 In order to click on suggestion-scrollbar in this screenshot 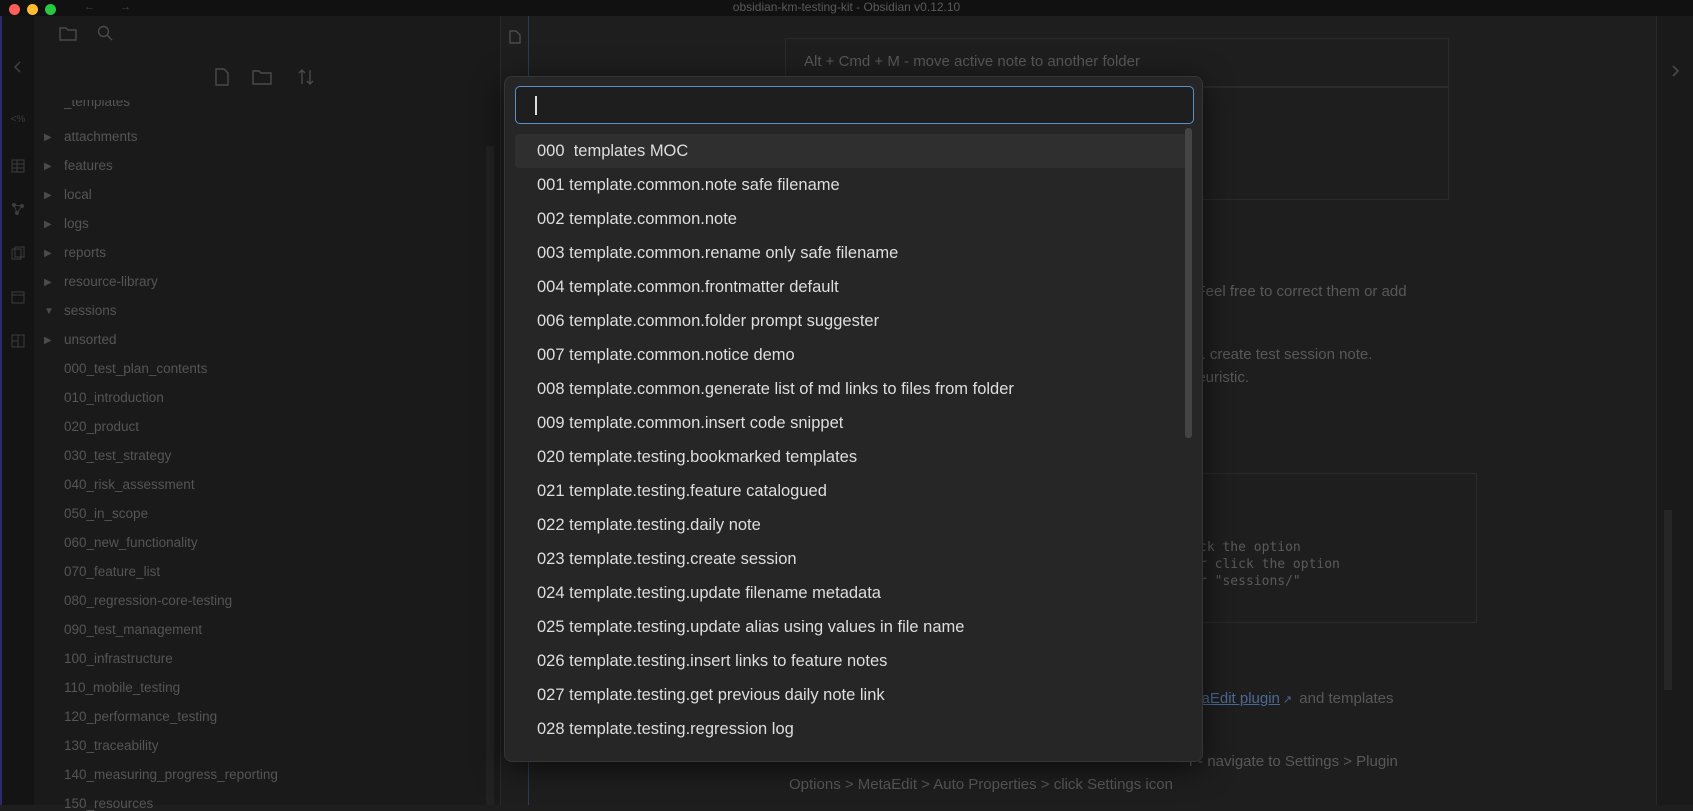, I will do `click(1188, 283)`.